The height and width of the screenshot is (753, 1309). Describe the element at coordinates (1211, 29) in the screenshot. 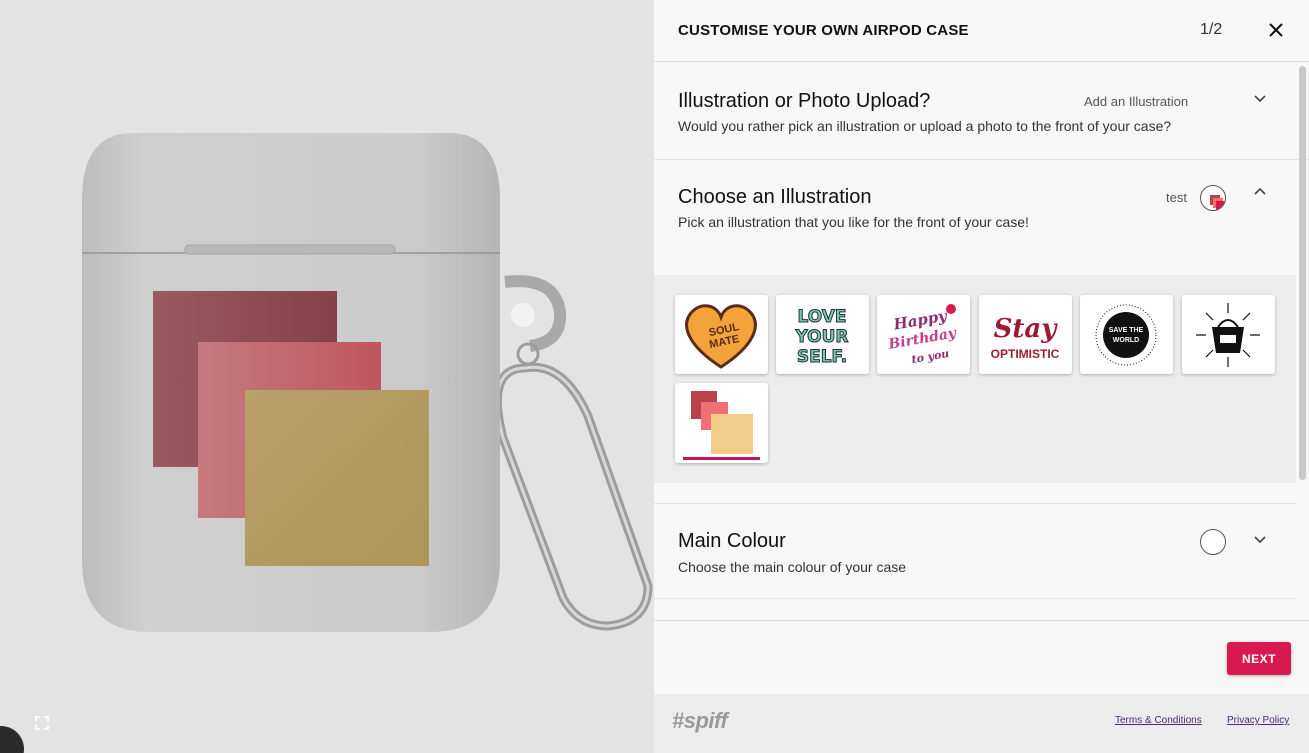

I see `step-counter: 1/2` at that location.